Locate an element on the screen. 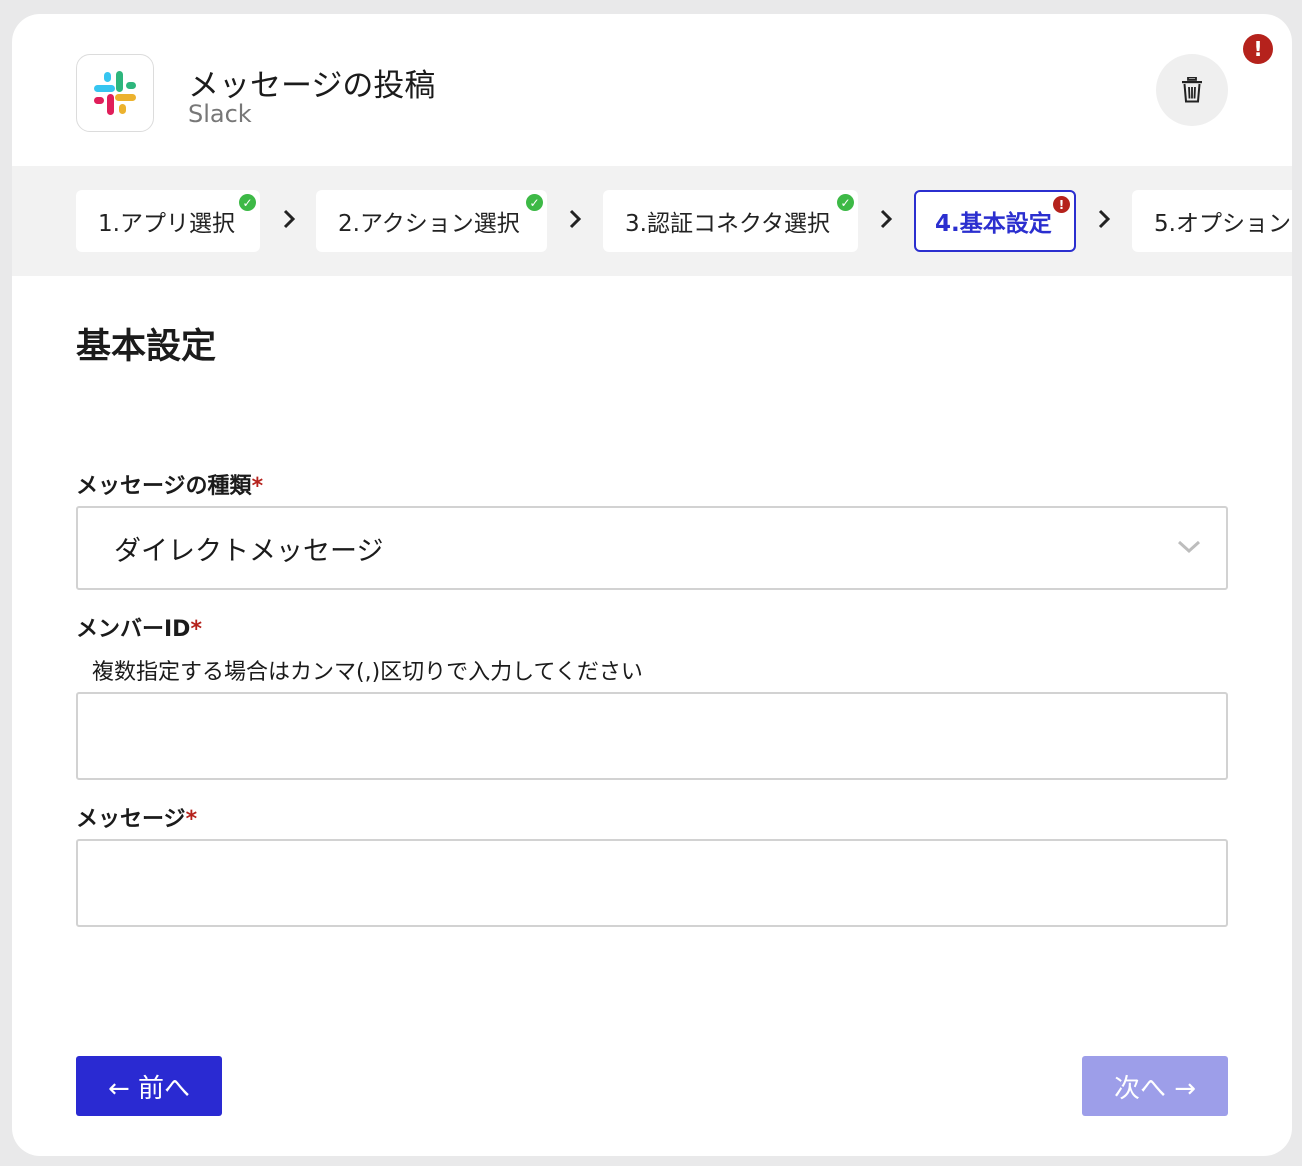 The height and width of the screenshot is (1166, 1302). action-title: メッセージの投稿 is located at coordinates (312, 86).